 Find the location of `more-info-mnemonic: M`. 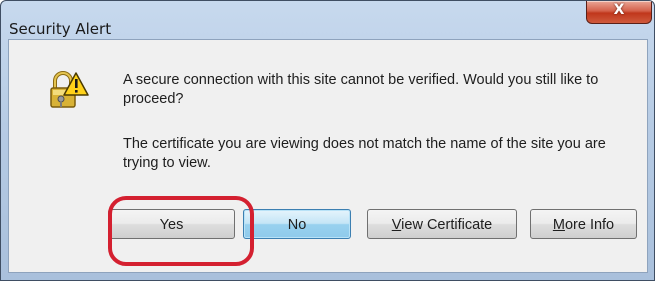

more-info-mnemonic: M is located at coordinates (558, 225).